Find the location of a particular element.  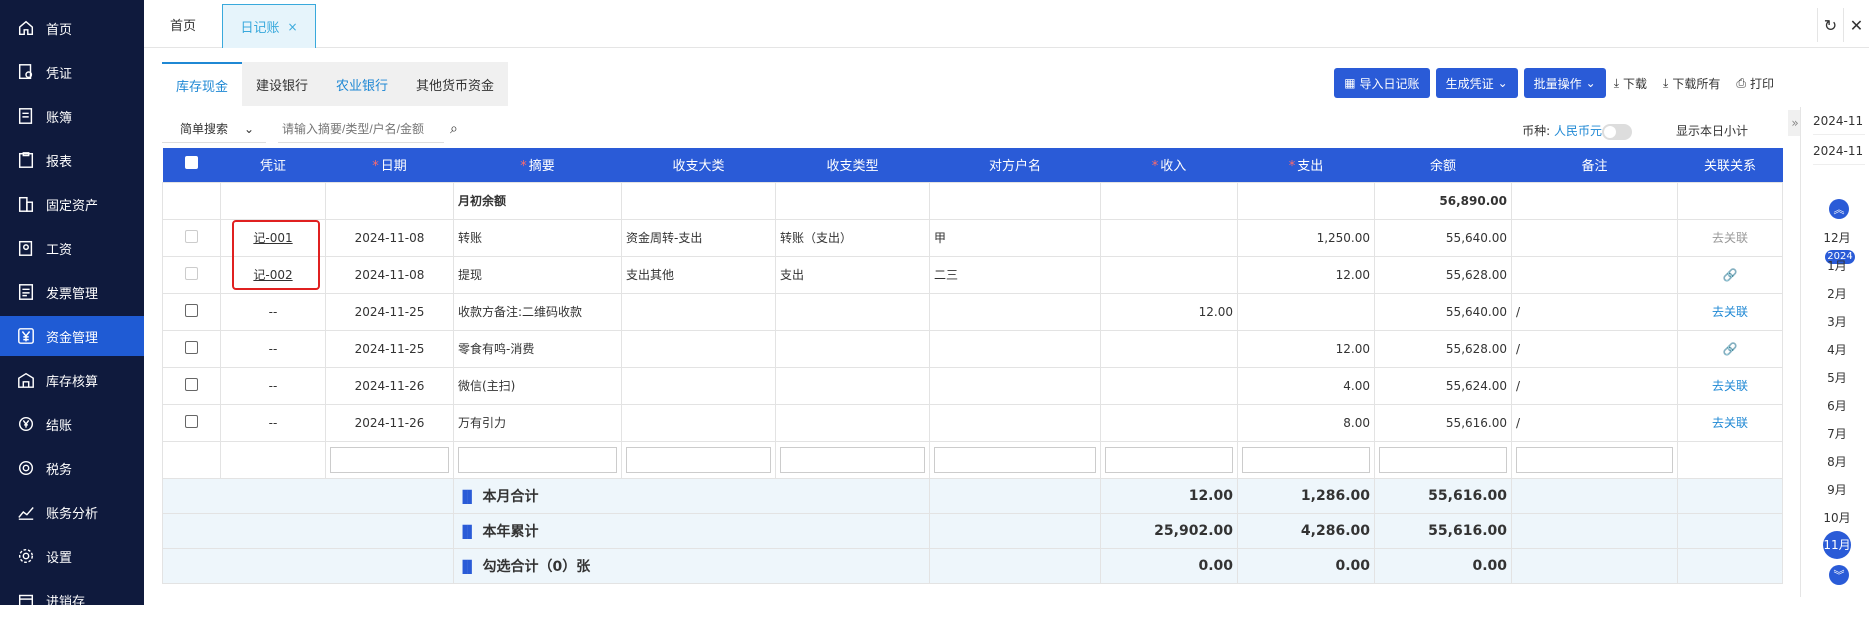

sidebar-item-fixed-assets: 固定资产 is located at coordinates (72, 204).